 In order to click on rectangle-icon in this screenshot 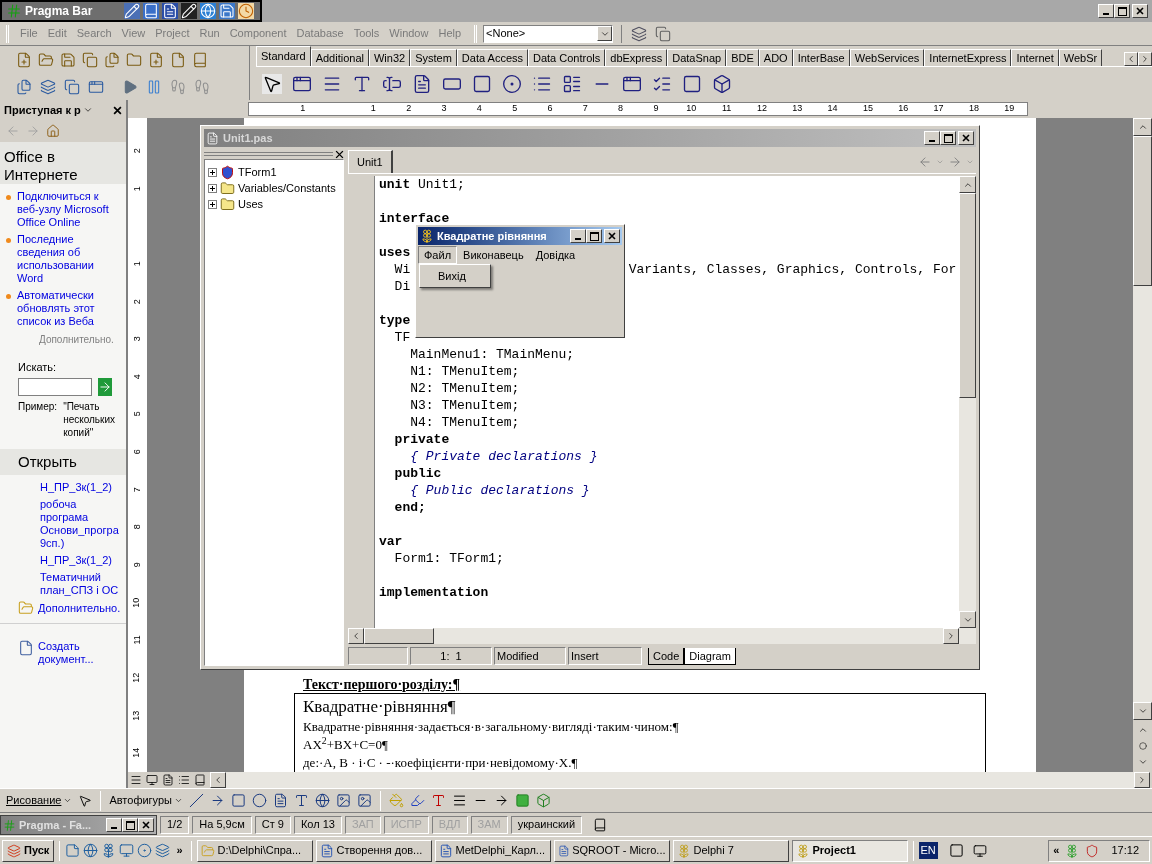, I will do `click(238, 800)`.